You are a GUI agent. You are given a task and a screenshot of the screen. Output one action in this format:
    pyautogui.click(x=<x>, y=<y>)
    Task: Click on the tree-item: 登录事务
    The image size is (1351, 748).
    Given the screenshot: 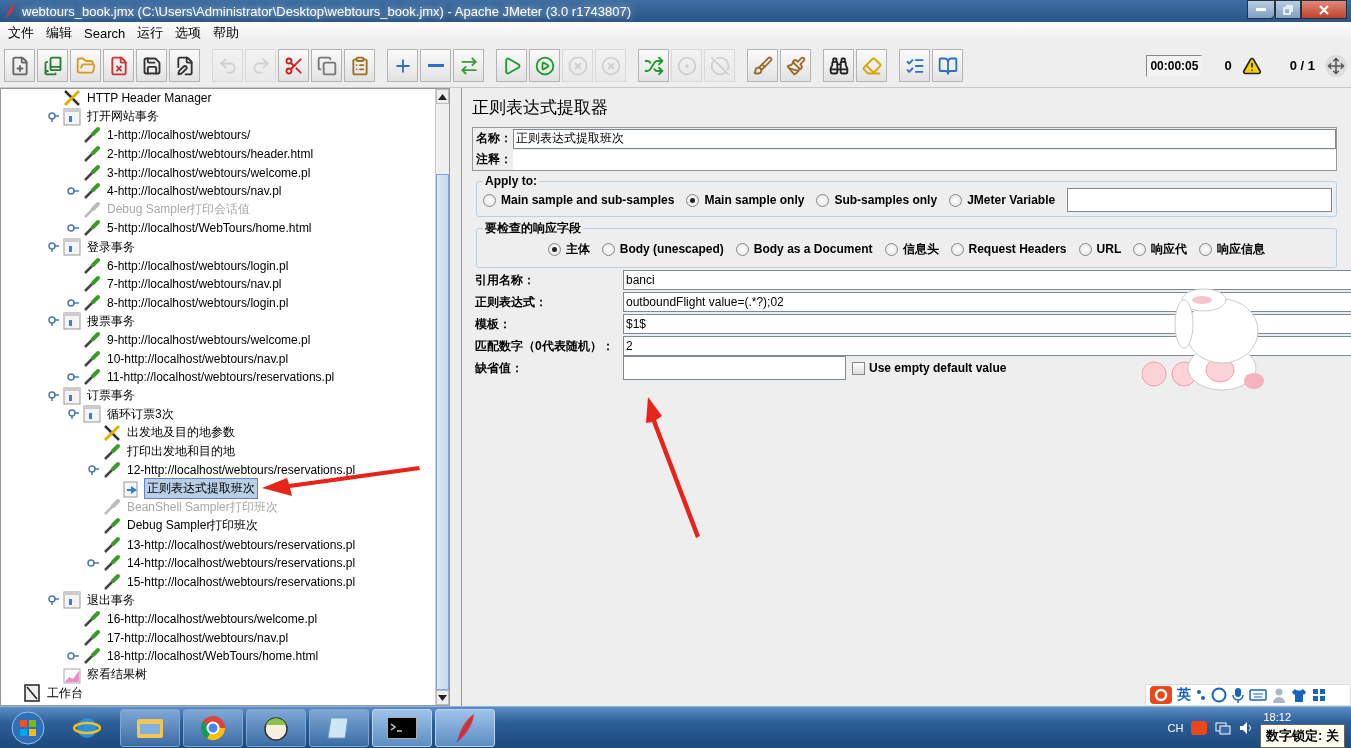 What is the action you would take?
    pyautogui.click(x=111, y=247)
    